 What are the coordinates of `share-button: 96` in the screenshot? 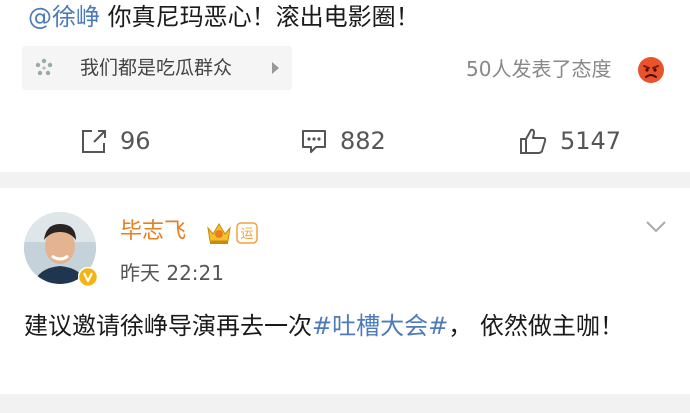 It's located at (115, 141).